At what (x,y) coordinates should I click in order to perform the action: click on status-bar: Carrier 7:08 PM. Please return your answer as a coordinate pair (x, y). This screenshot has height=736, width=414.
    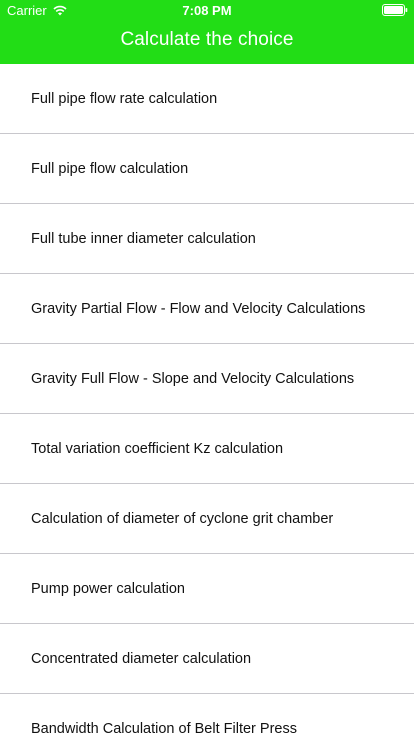
    Looking at the image, I should click on (207, 10).